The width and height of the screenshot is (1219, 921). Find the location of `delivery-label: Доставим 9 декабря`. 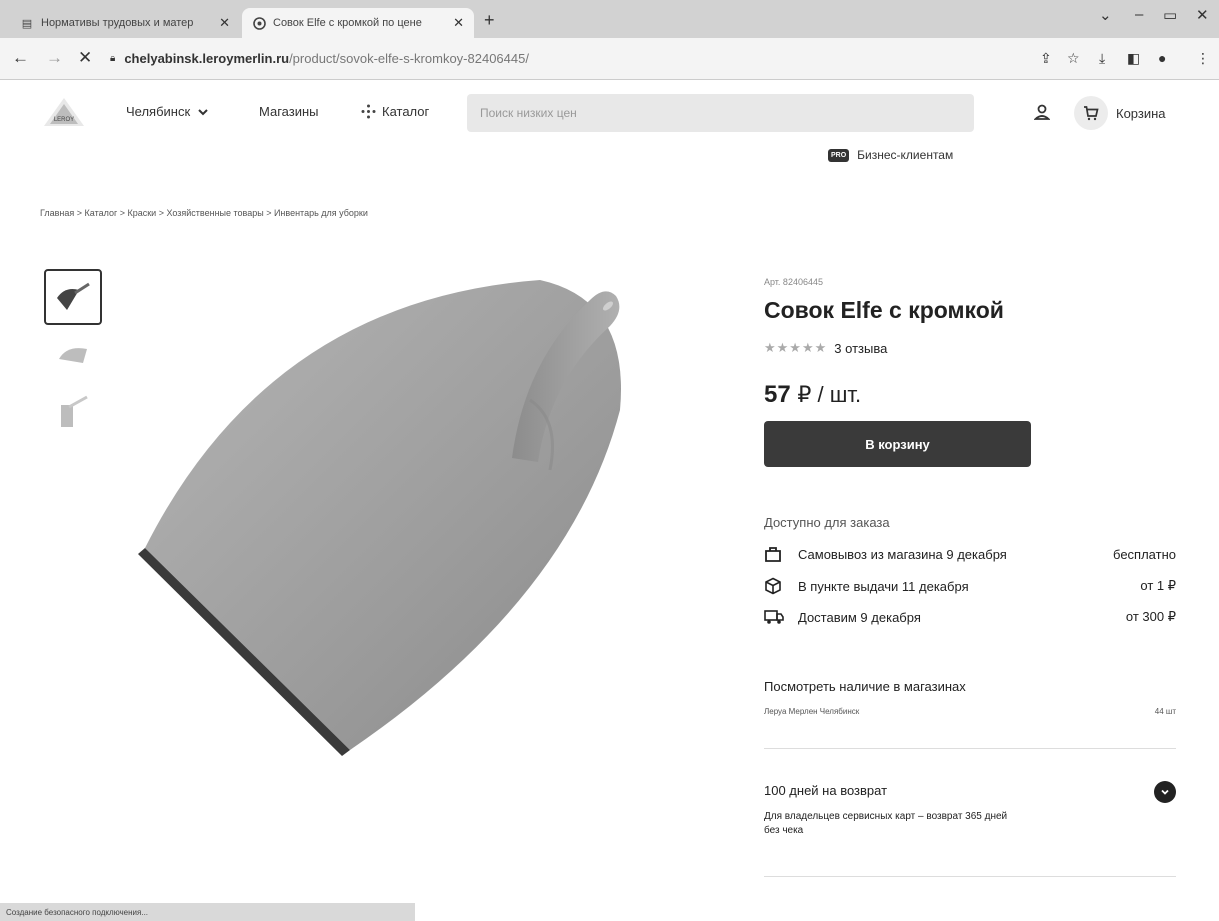

delivery-label: Доставим 9 декабря is located at coordinates (859, 617).